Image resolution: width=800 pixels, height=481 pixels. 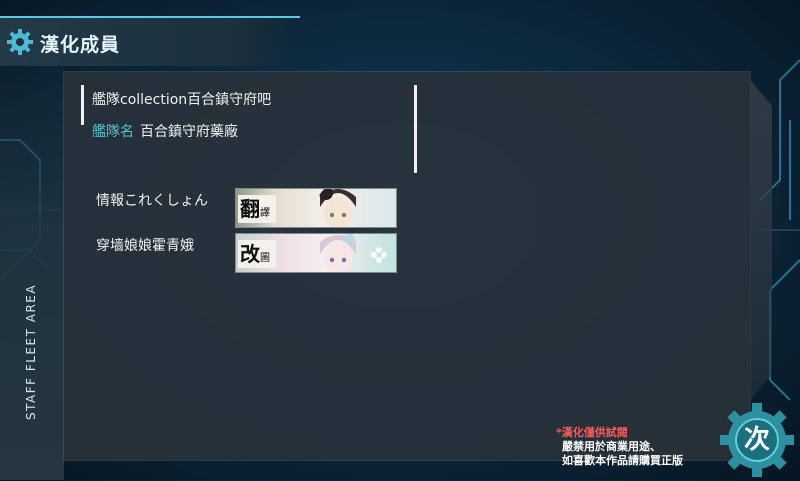 What do you see at coordinates (415, 129) in the screenshot?
I see `bracket-right` at bounding box center [415, 129].